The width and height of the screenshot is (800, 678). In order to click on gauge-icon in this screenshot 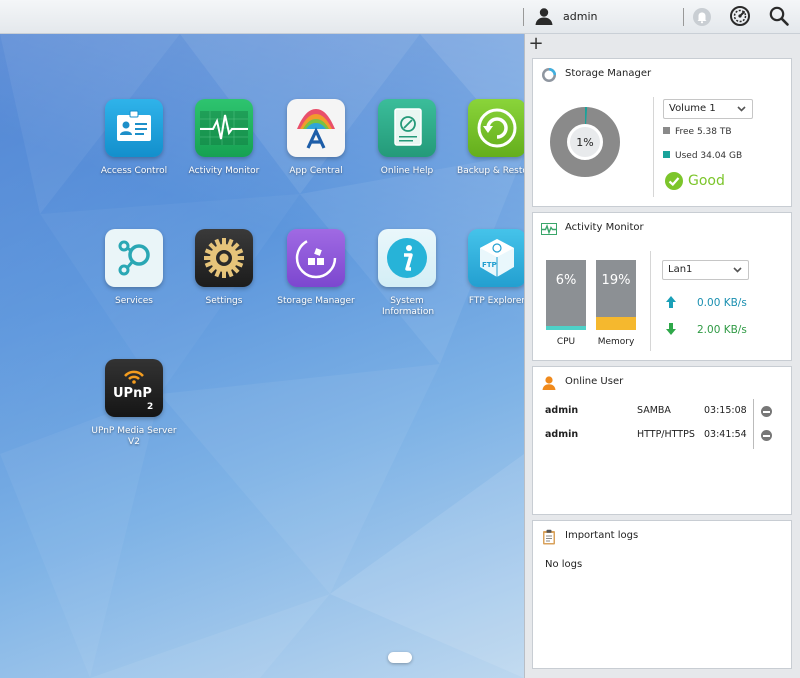, I will do `click(740, 16)`.